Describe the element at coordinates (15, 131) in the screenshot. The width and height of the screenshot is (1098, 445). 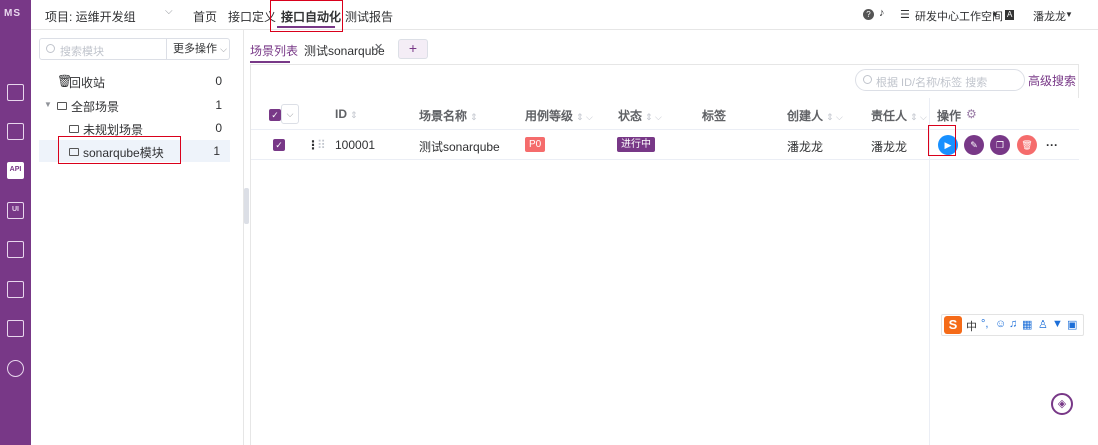
I see `clipboard-icon` at that location.